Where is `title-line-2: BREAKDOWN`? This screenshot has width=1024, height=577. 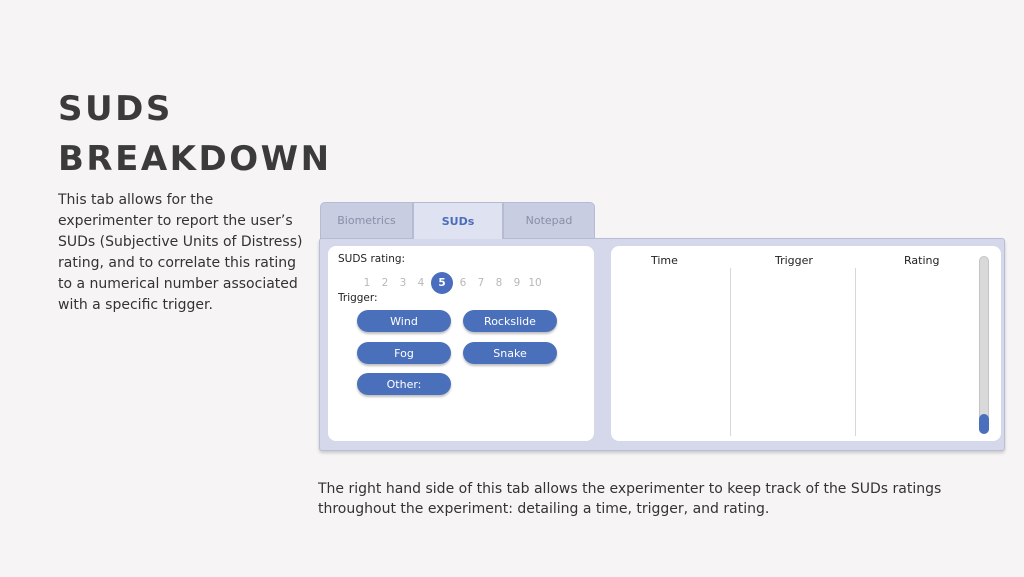 title-line-2: BREAKDOWN is located at coordinates (195, 159).